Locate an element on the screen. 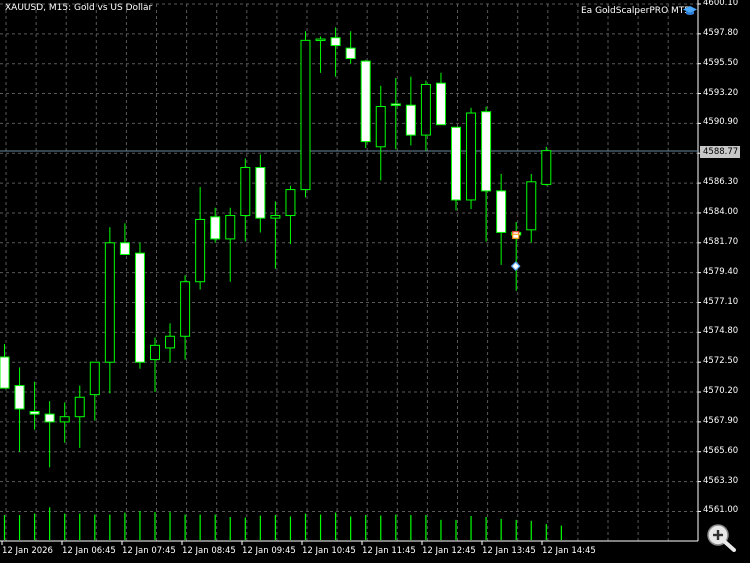  expert-advisor-label: Ea GoldScalperPRO MT5 is located at coordinates (635, 11).